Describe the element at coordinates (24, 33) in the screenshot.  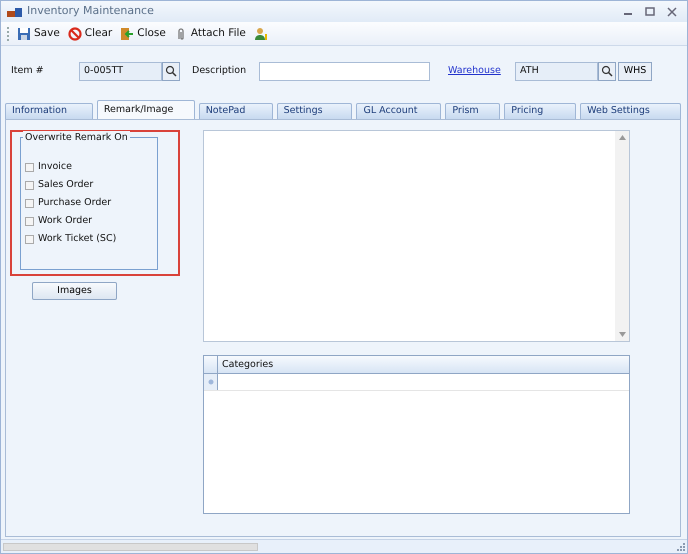
I see `save-icon` at that location.